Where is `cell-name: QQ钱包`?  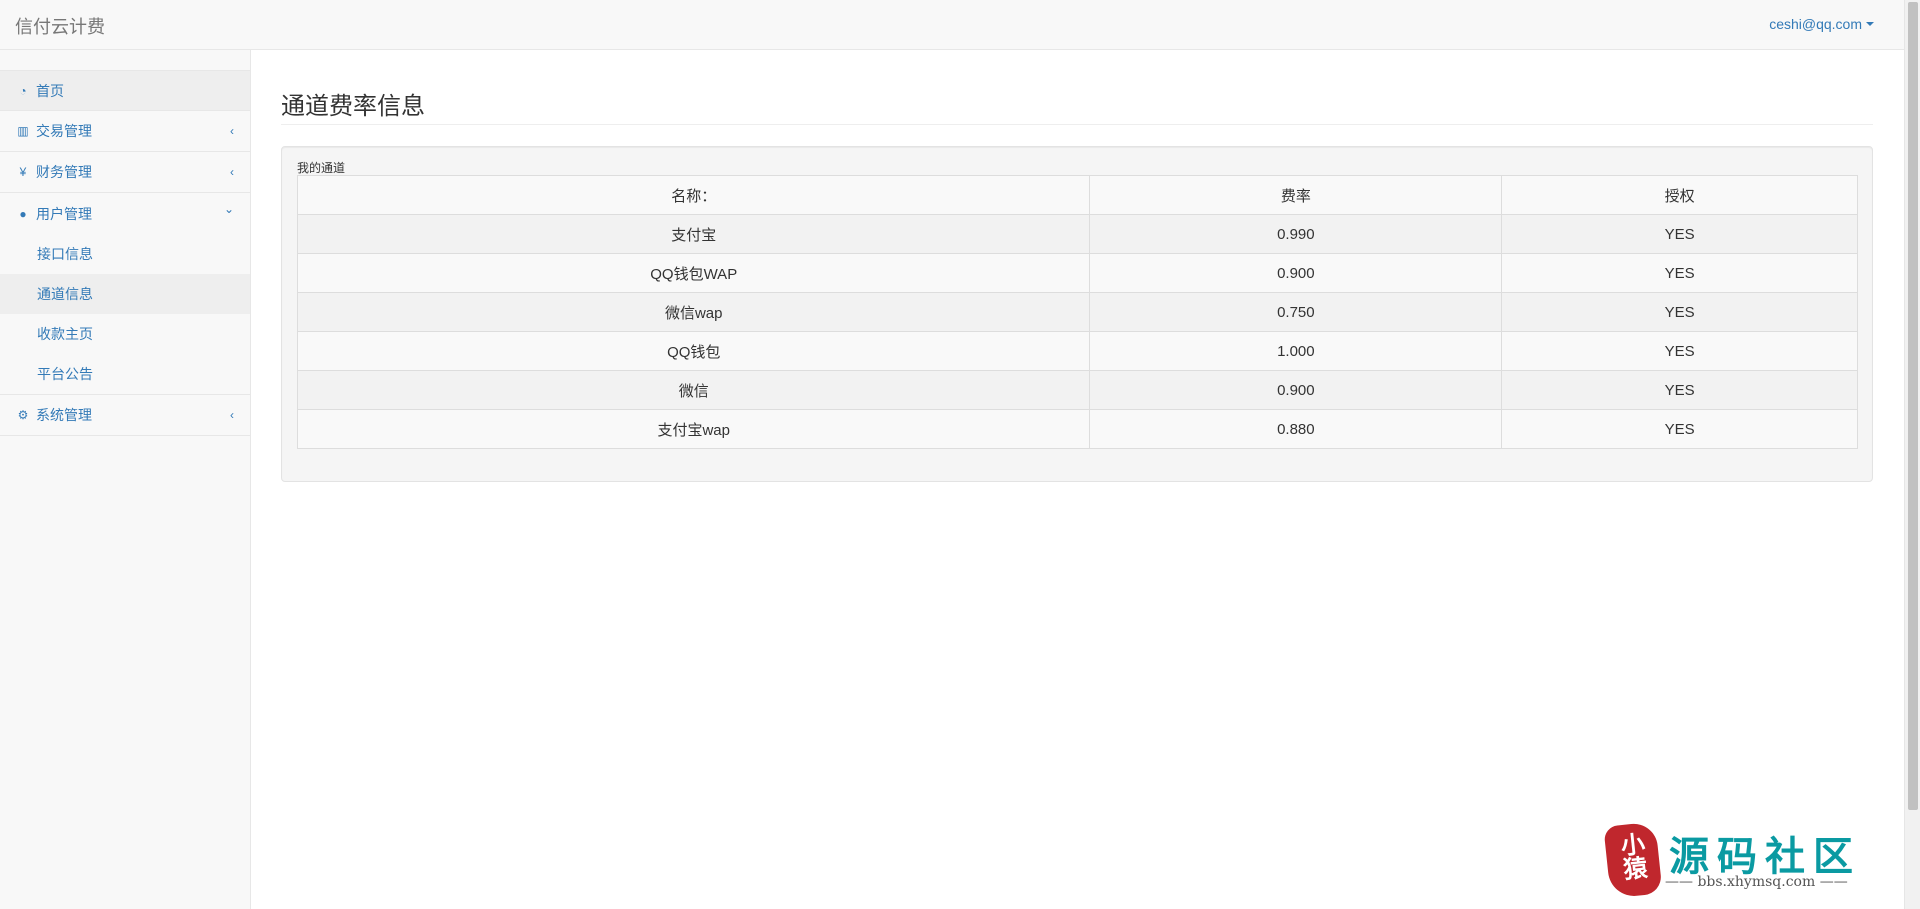
cell-name: QQ钱包 is located at coordinates (693, 351).